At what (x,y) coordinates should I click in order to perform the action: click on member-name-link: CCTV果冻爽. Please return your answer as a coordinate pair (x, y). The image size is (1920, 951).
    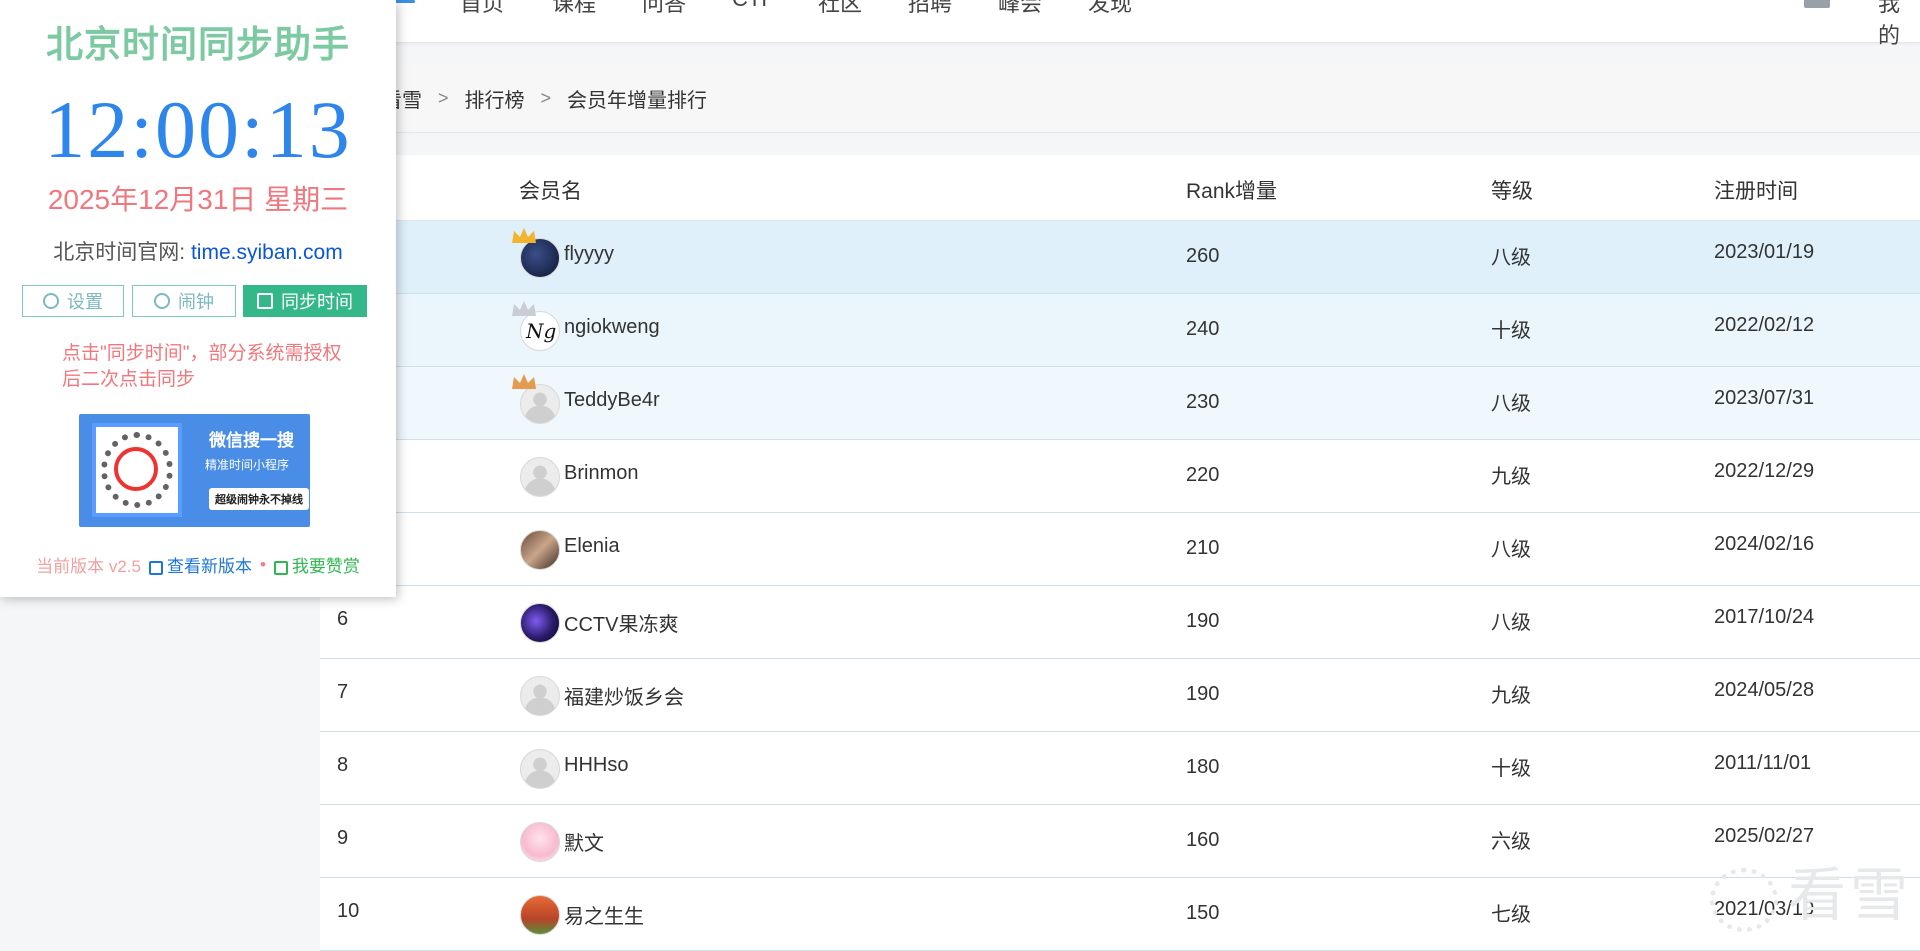
    Looking at the image, I should click on (621, 622).